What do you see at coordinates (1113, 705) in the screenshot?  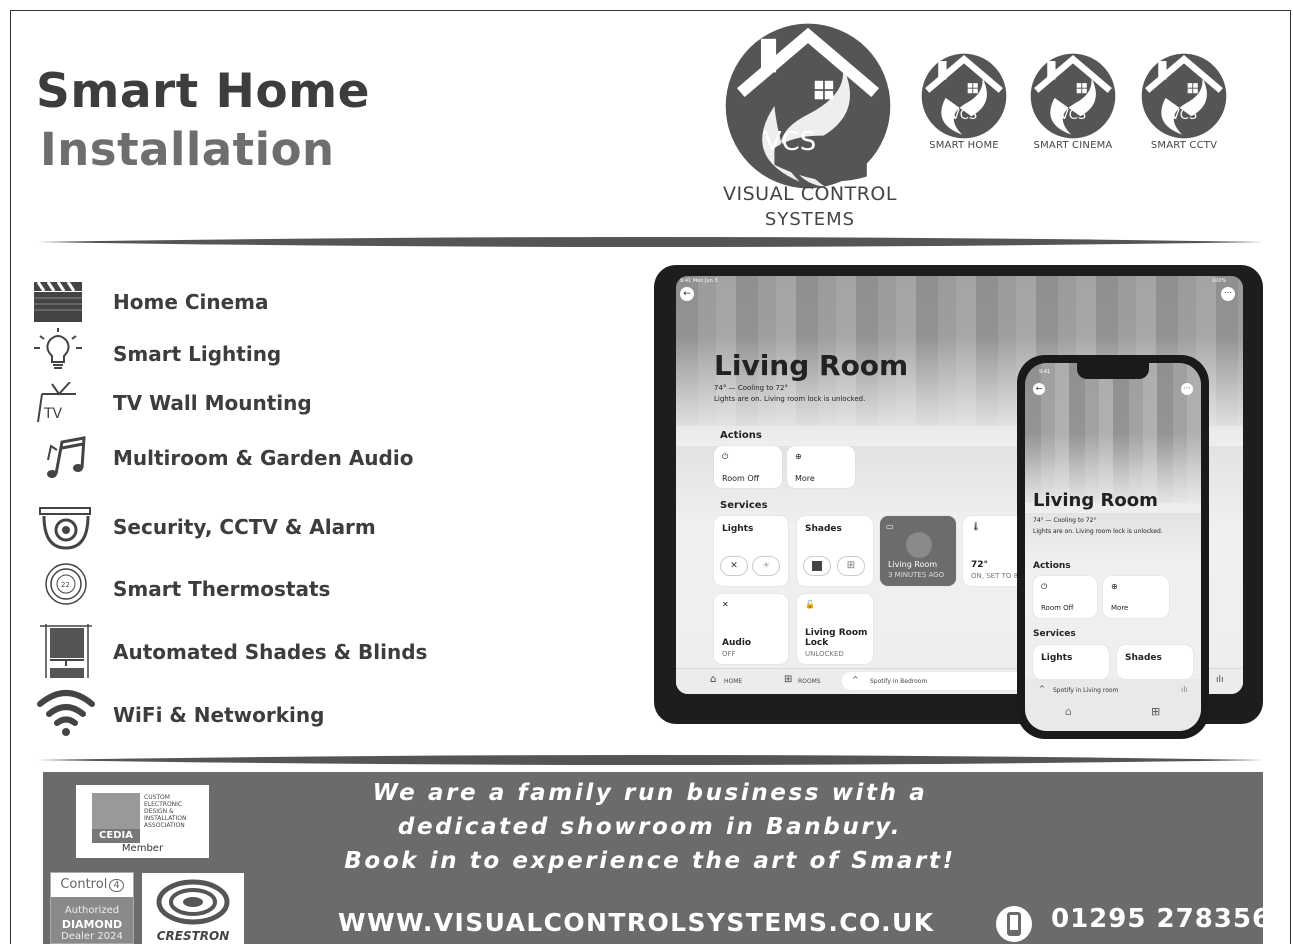 I see `phone-tab-bar: ^ Spotify in Living room ılı ⌂ ⊞` at bounding box center [1113, 705].